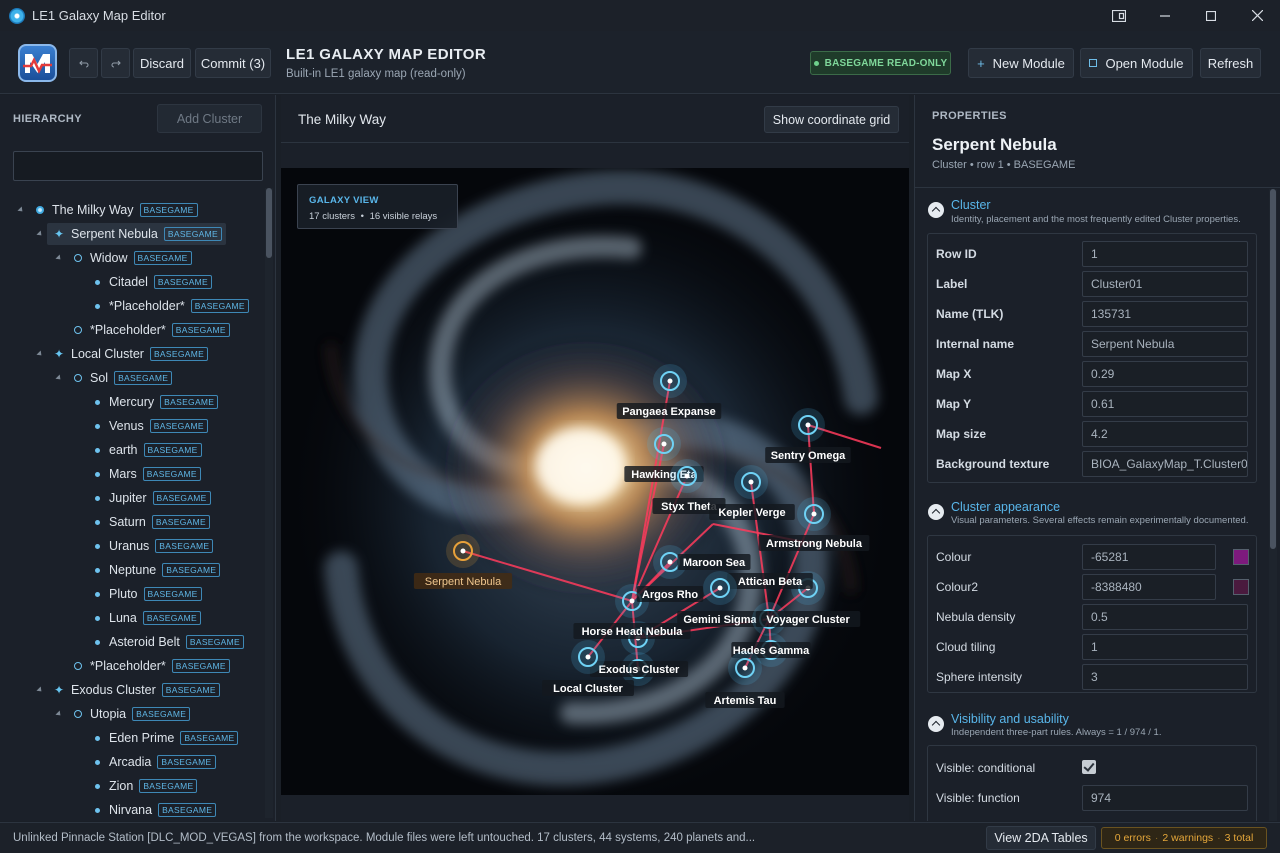 Image resolution: width=1280 pixels, height=853 pixels. I want to click on tree-node-planet: Uranus BASEGAME, so click(152, 546).